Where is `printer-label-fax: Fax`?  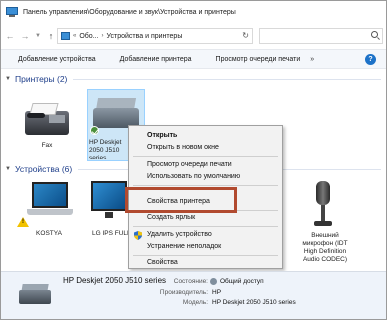
printer-label-fax: Fax is located at coordinates (47, 145).